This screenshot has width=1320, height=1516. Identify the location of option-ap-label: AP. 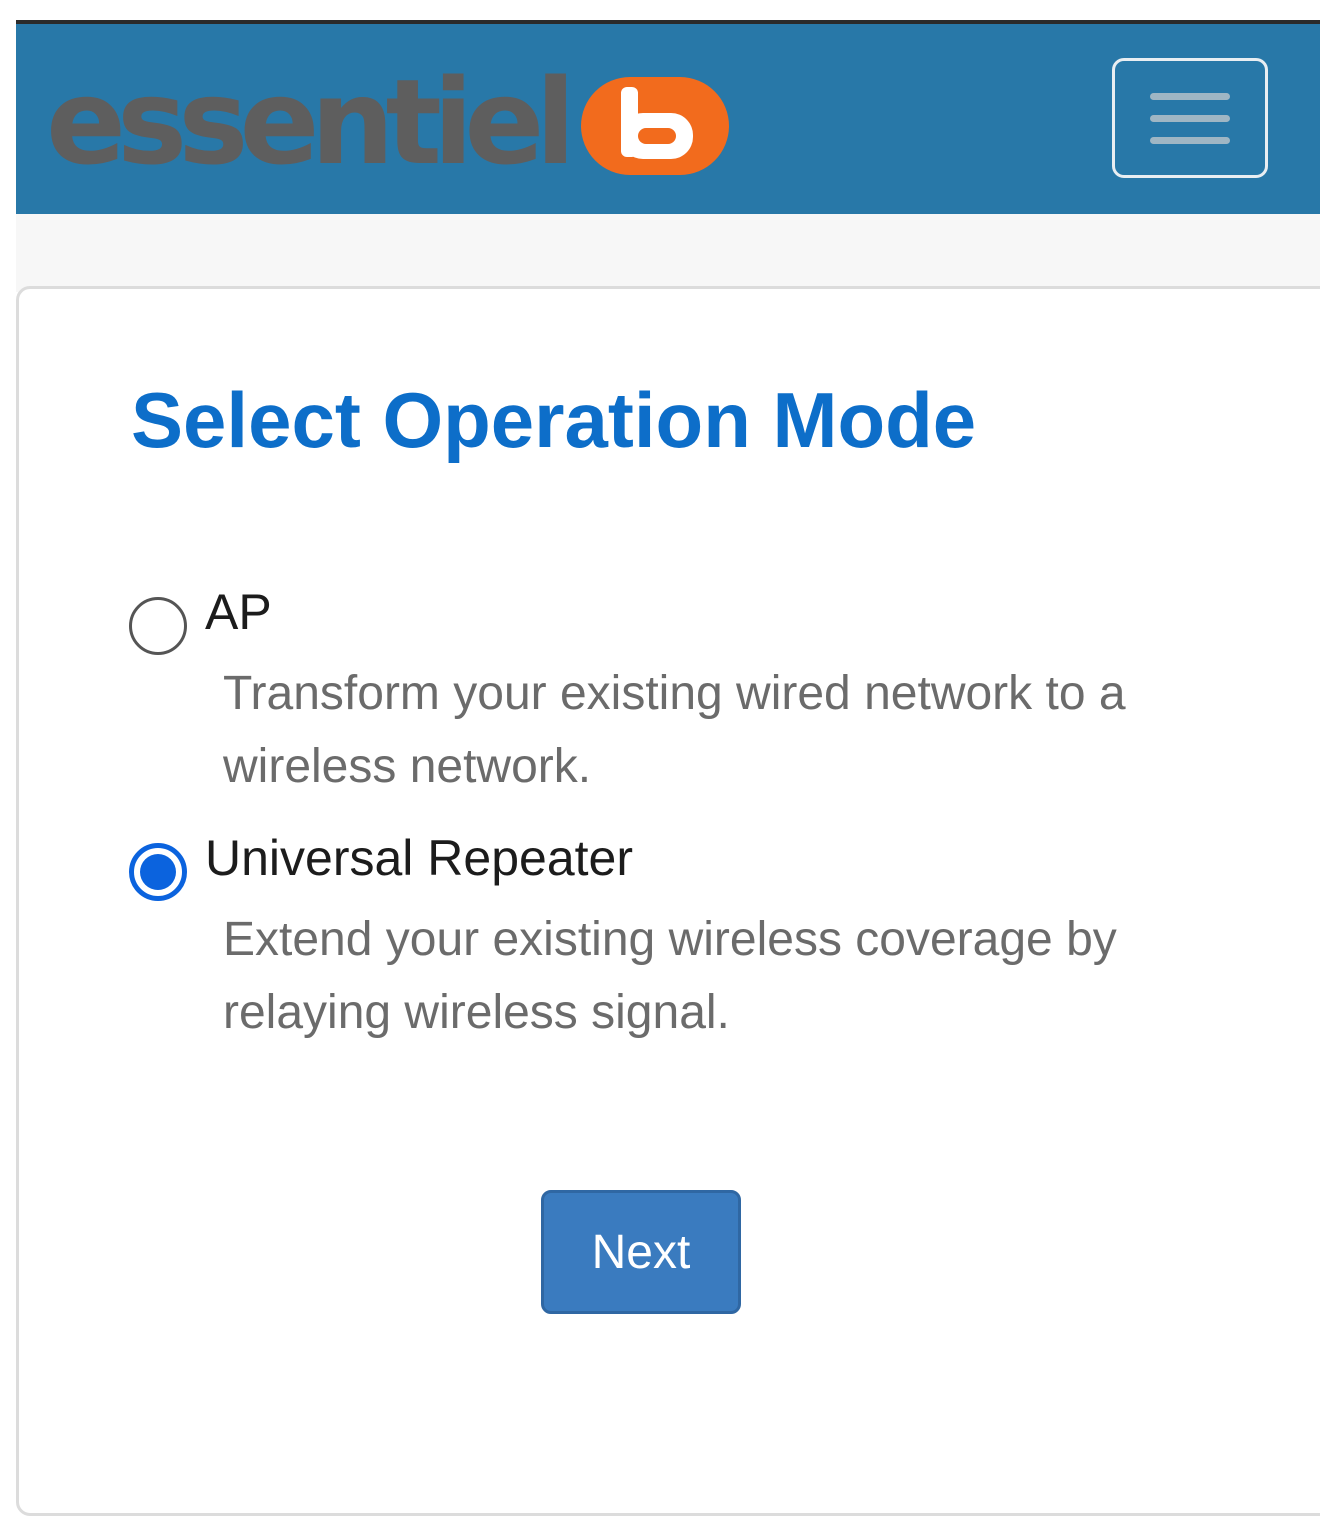
(238, 612).